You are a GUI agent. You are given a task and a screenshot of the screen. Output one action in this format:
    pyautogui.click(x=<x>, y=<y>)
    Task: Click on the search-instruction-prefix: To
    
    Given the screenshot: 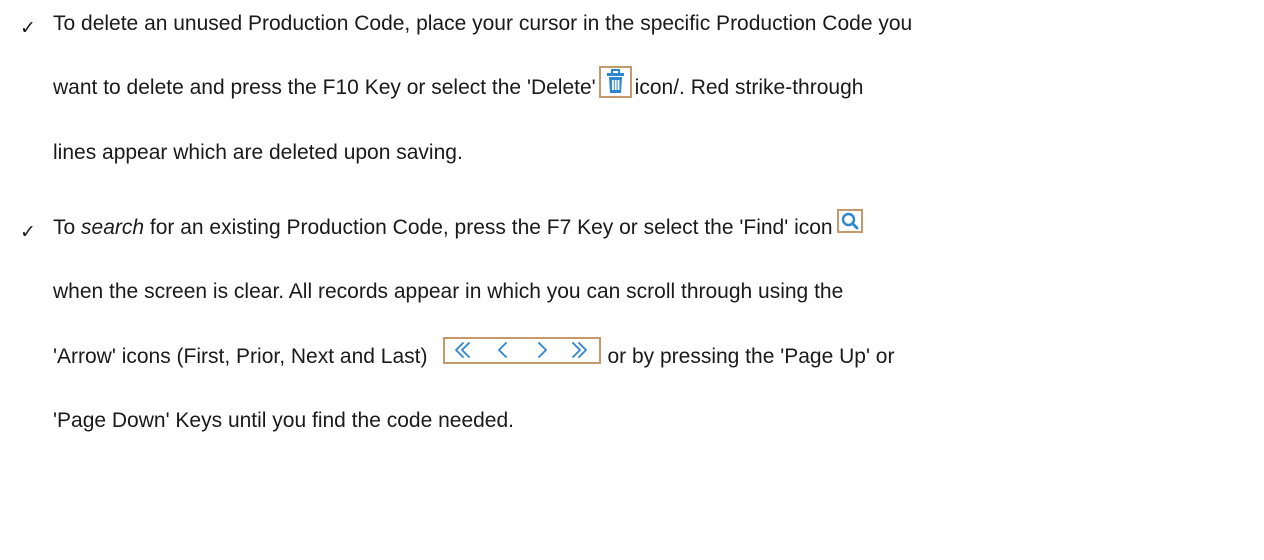 What is the action you would take?
    pyautogui.click(x=67, y=227)
    